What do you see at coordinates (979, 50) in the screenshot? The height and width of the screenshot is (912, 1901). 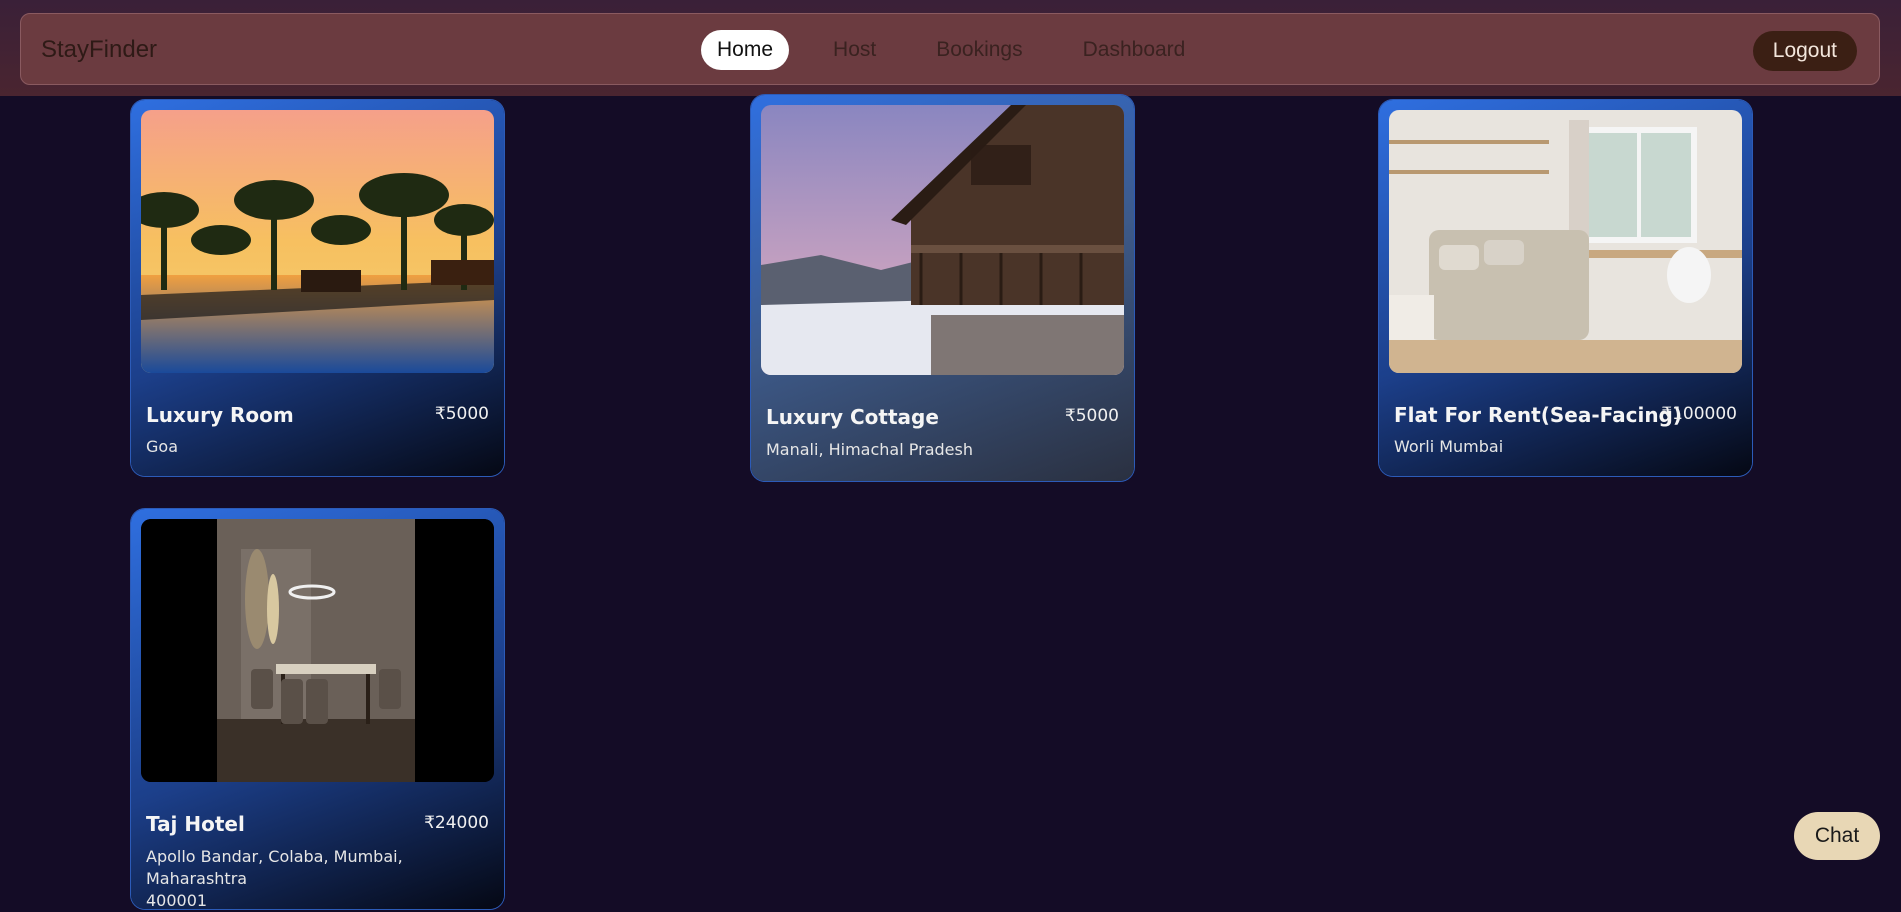 I see `nav-bookings: Bookings` at bounding box center [979, 50].